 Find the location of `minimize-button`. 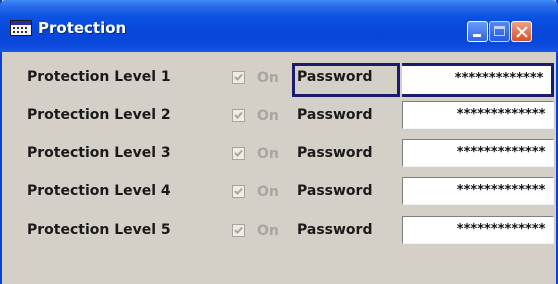

minimize-button is located at coordinates (477, 31).